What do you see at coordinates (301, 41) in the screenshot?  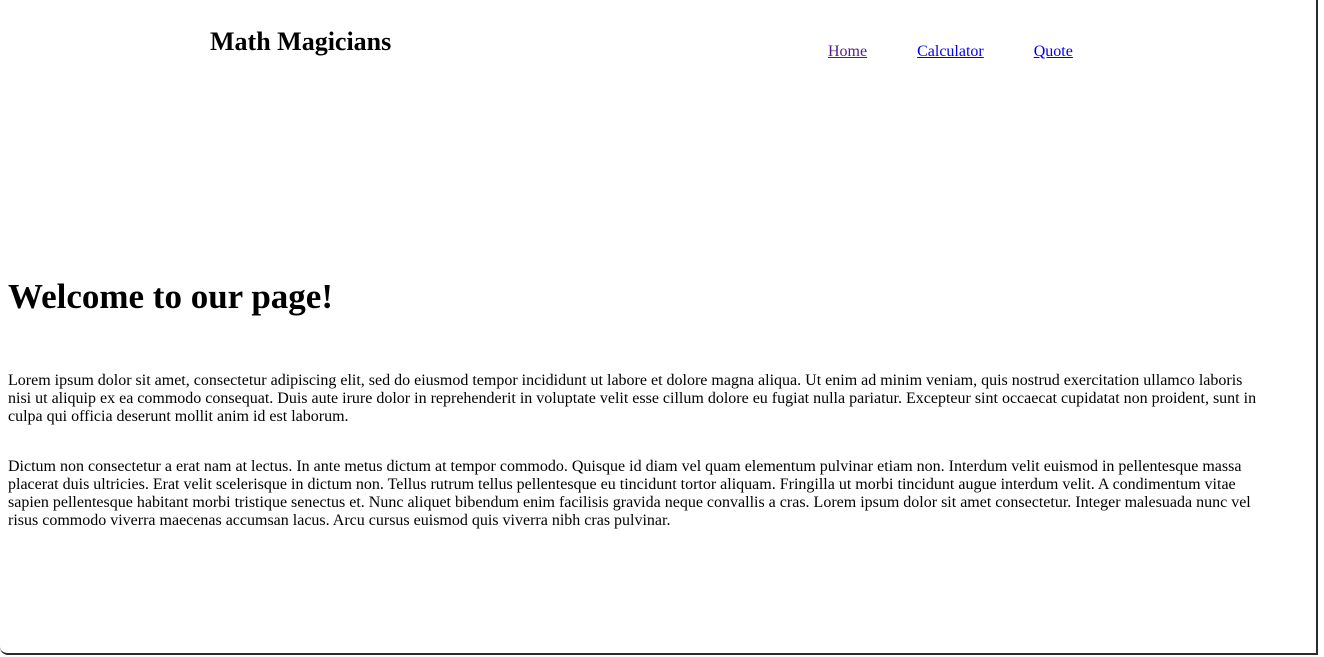 I see `brand-title: Math Magicians` at bounding box center [301, 41].